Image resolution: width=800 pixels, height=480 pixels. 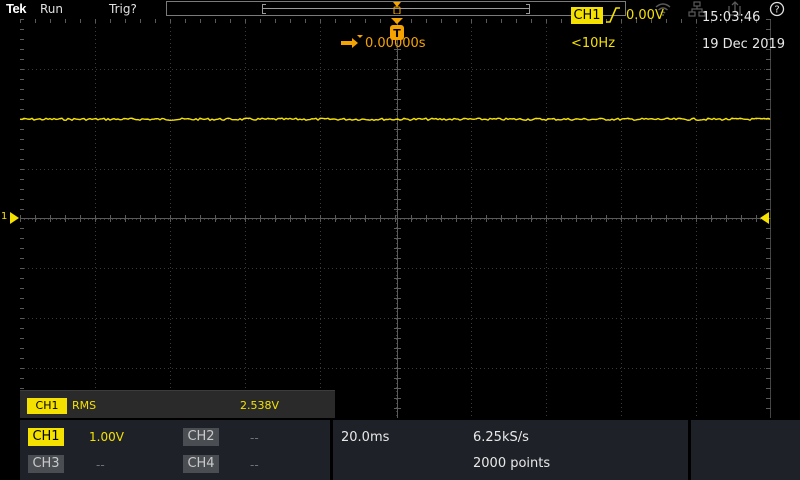 I want to click on settings-bar, so click(x=400, y=450).